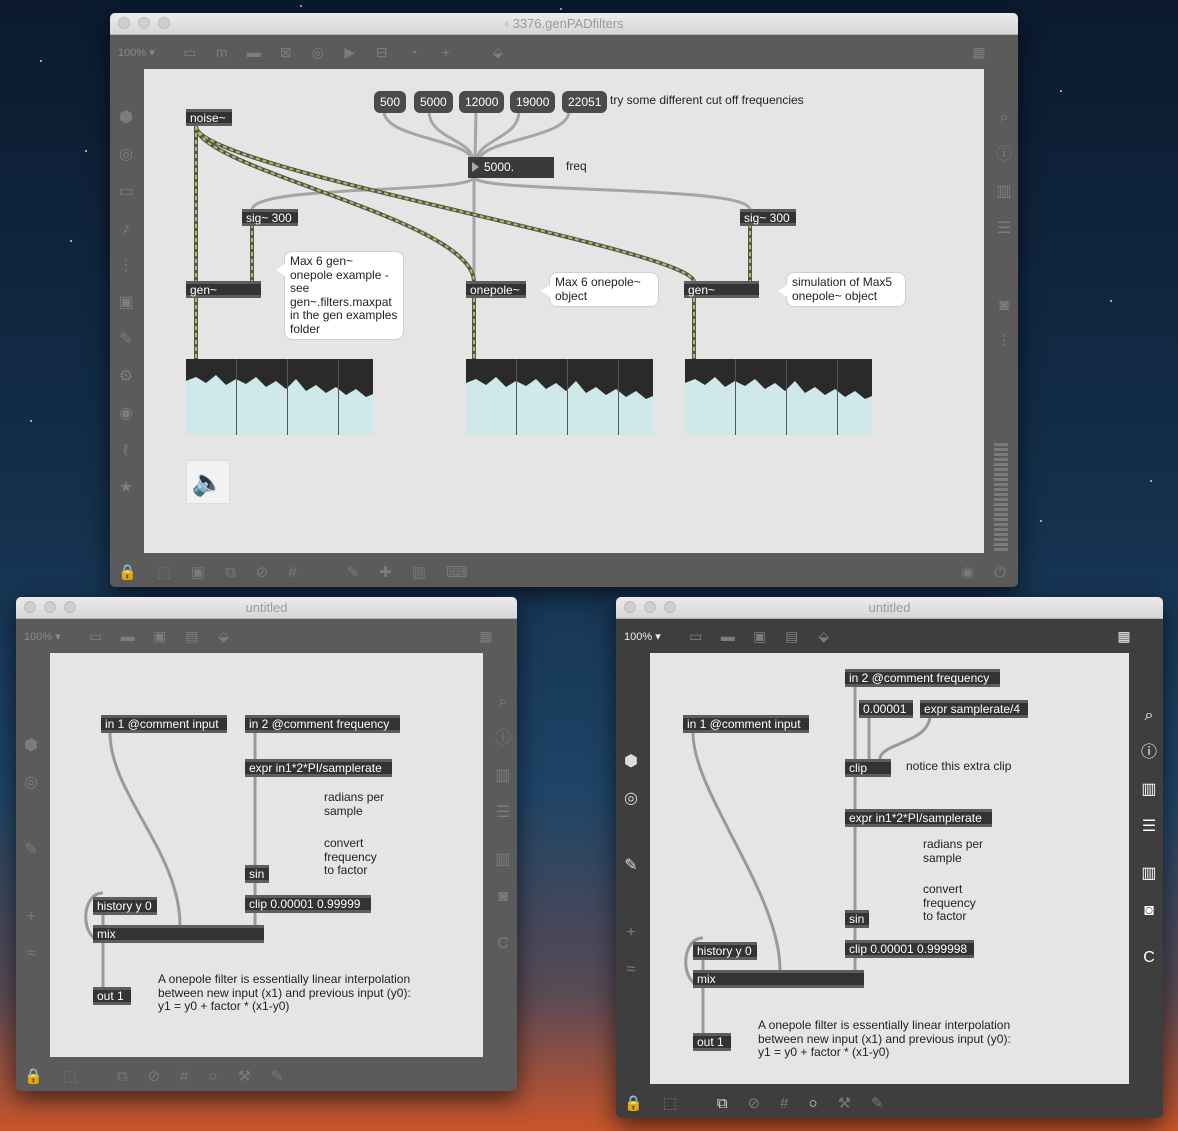  Describe the element at coordinates (213, 1076) in the screenshot. I see `loop-icon: ○` at that location.